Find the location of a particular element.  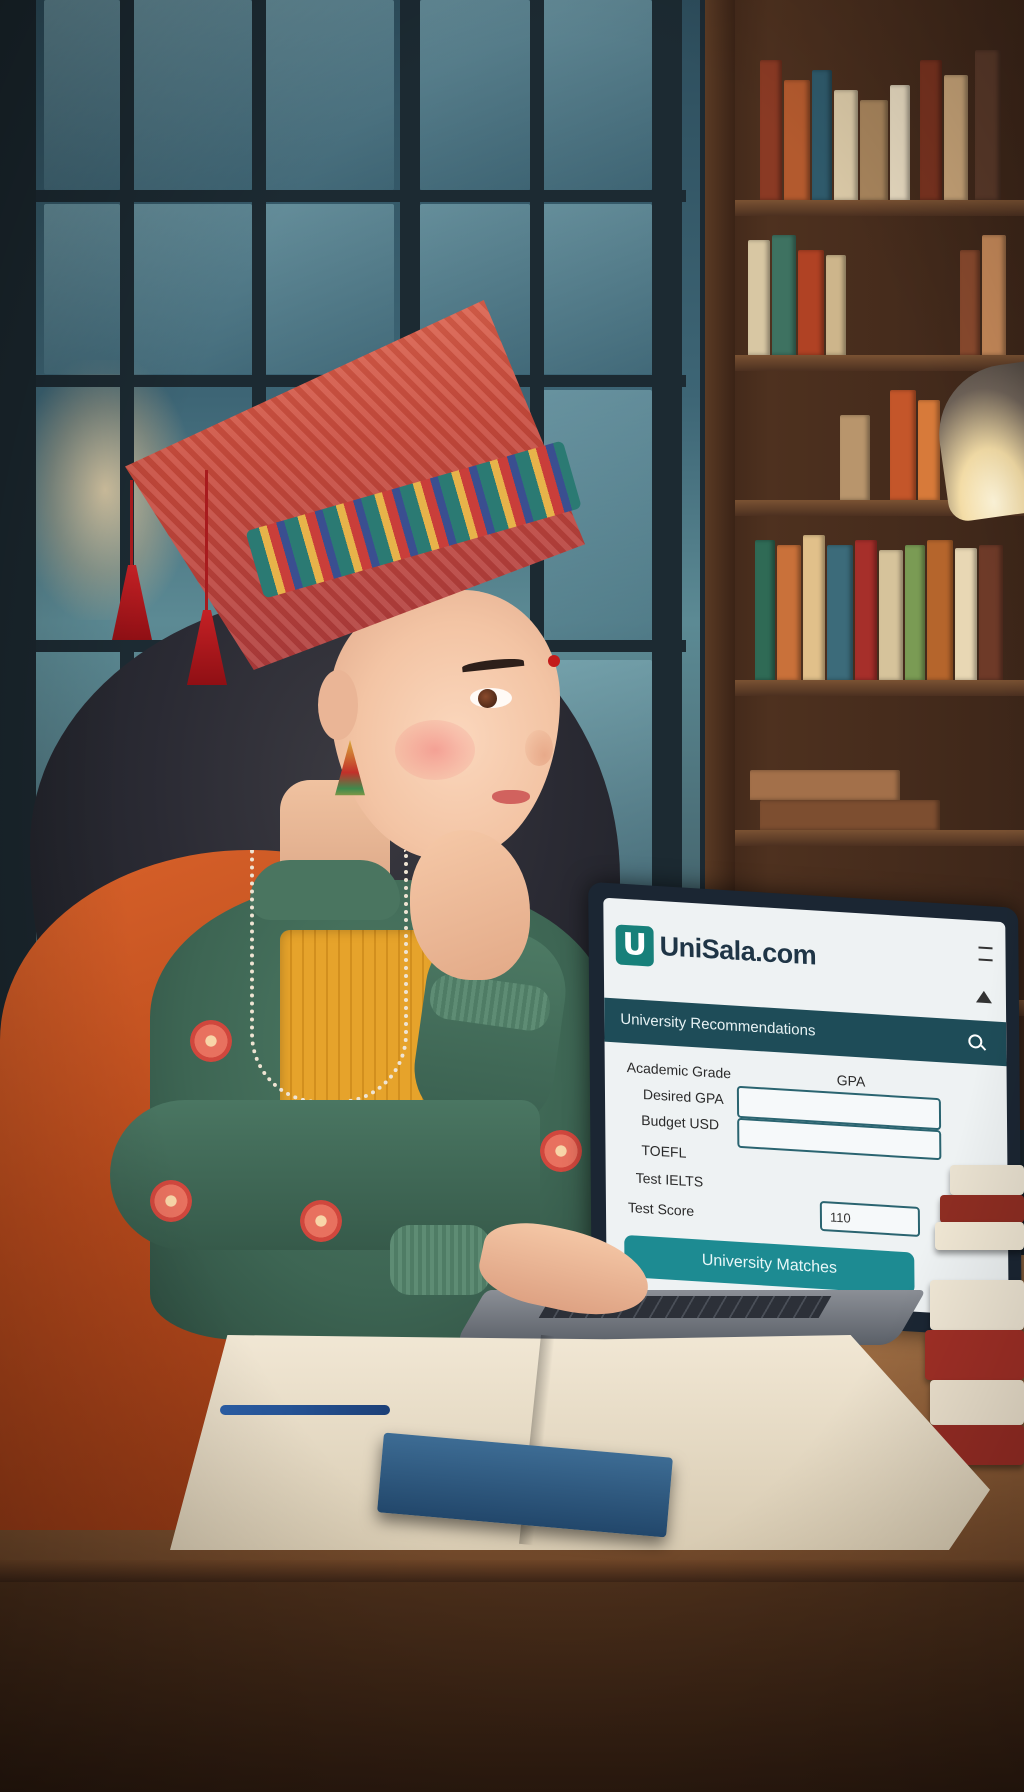

form-label: Academic Grade is located at coordinates (679, 1070).